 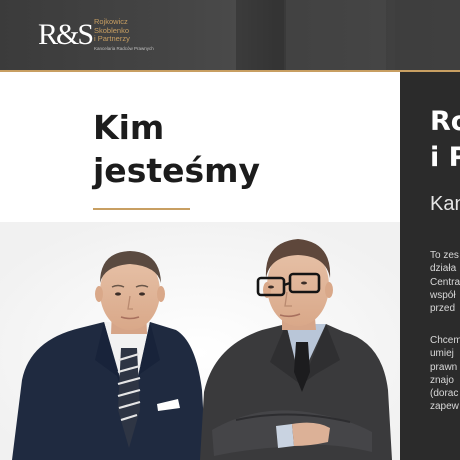 I want to click on logo-mark-text: R&S, so click(x=66, y=34).